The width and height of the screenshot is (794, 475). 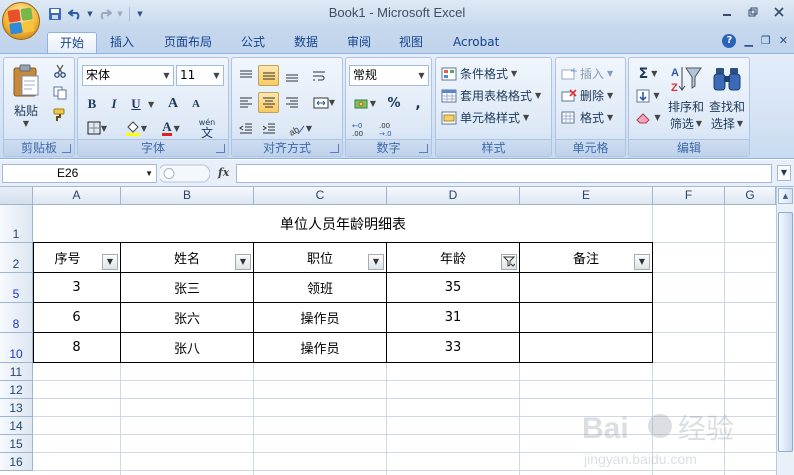 I want to click on shrink-font-button: A, so click(x=196, y=104).